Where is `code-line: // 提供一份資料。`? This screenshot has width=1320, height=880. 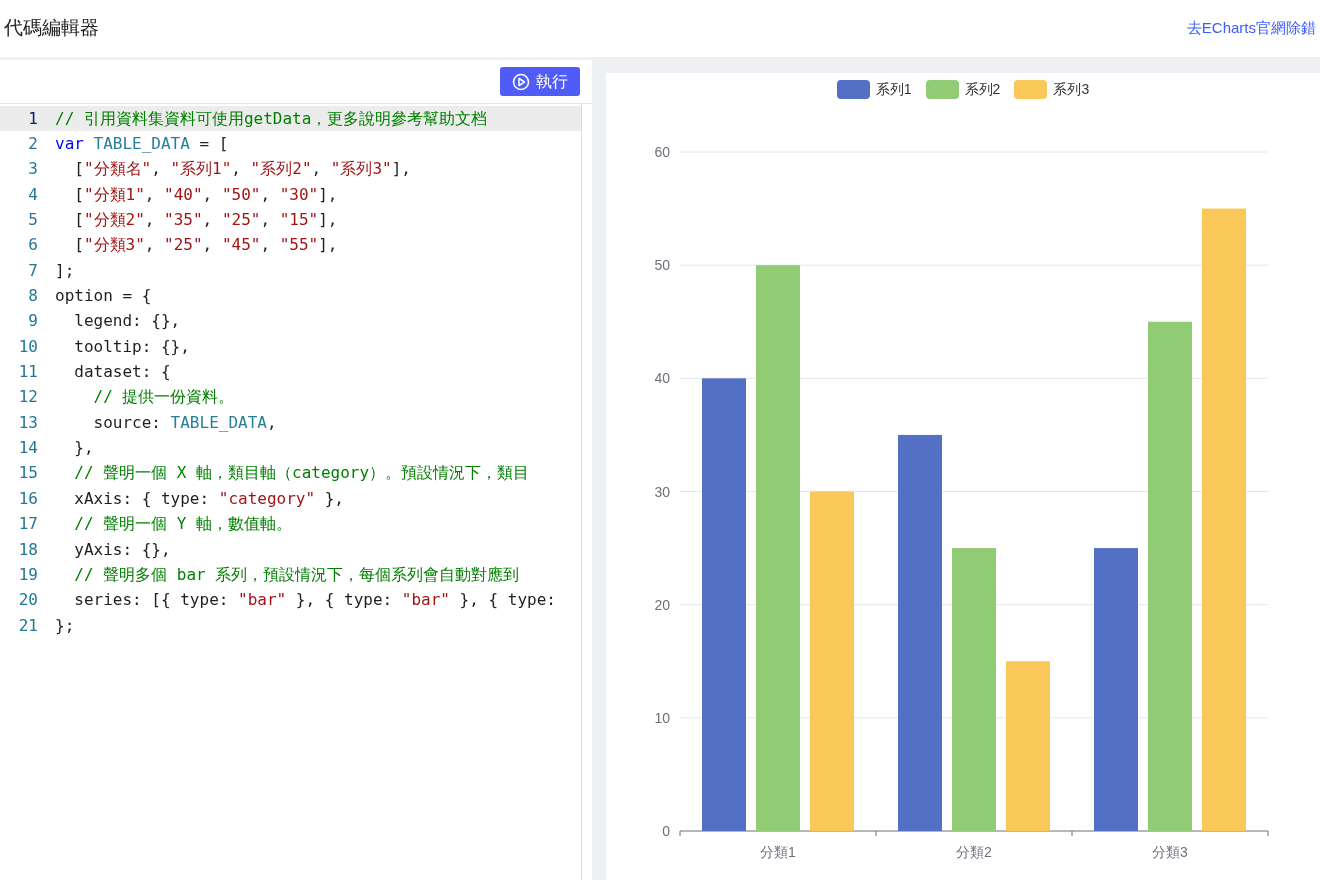 code-line: // 提供一份資料。 is located at coordinates (164, 397).